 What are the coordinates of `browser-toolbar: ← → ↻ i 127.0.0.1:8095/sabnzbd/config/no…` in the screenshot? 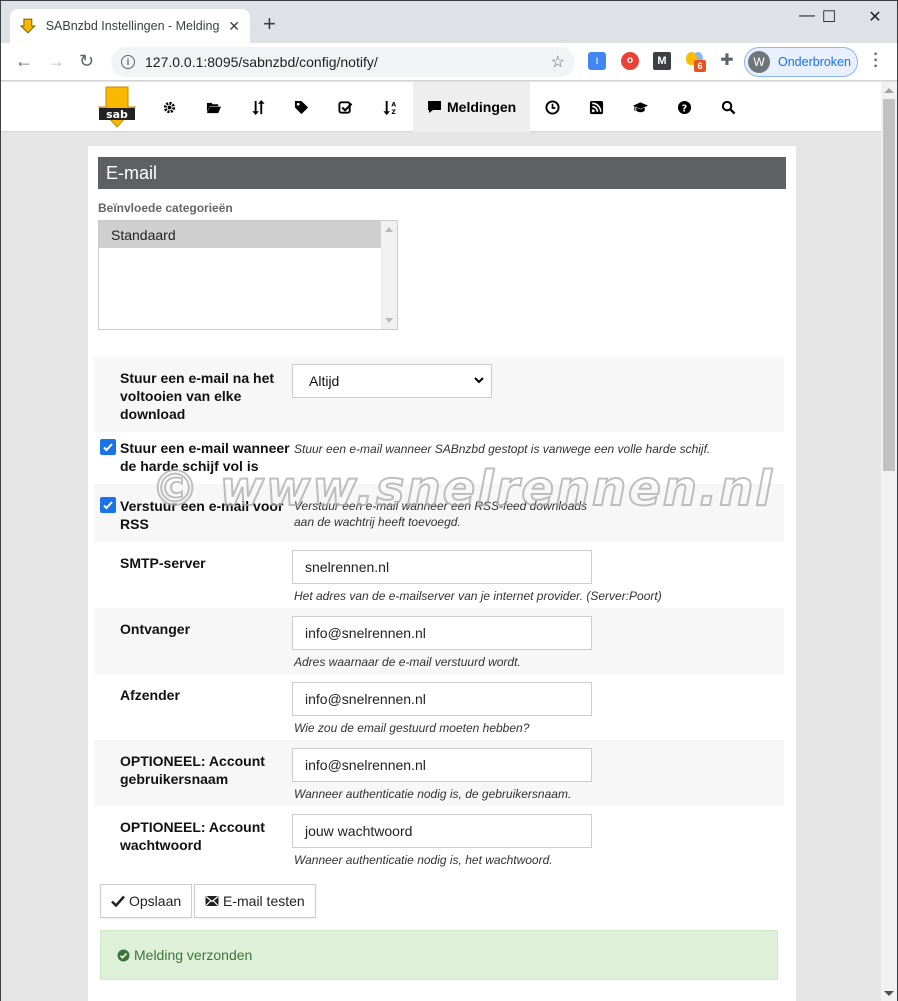 It's located at (449, 62).